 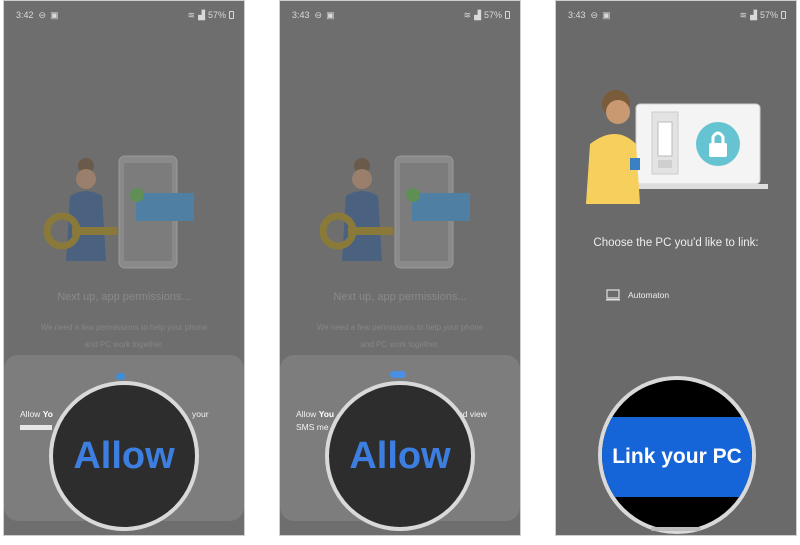 What do you see at coordinates (649, 295) in the screenshot?
I see `pc-name: Automaton` at bounding box center [649, 295].